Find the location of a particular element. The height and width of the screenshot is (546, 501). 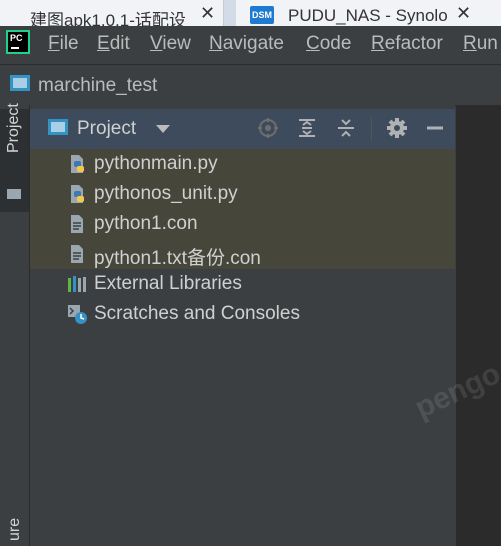

tree-item: Scratches and Consoles is located at coordinates (242, 314).